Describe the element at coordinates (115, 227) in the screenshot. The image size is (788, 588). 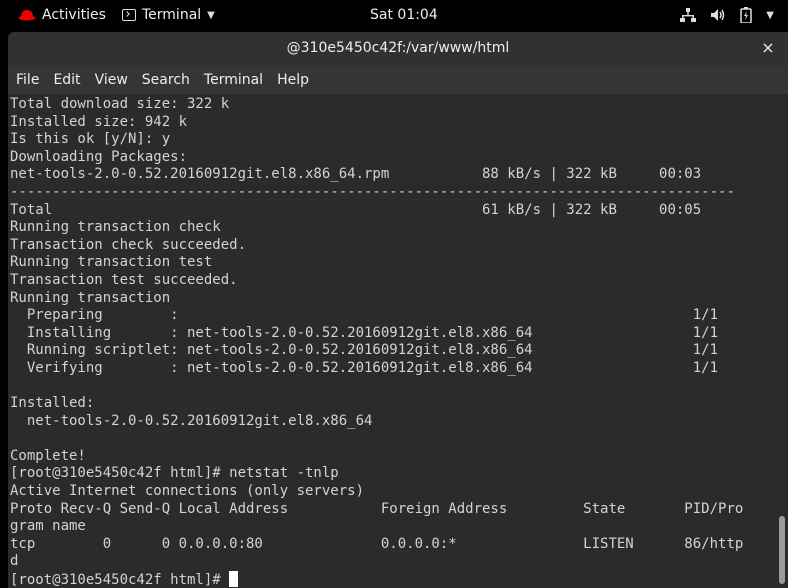
I see `terminal-line: Running transaction check` at that location.